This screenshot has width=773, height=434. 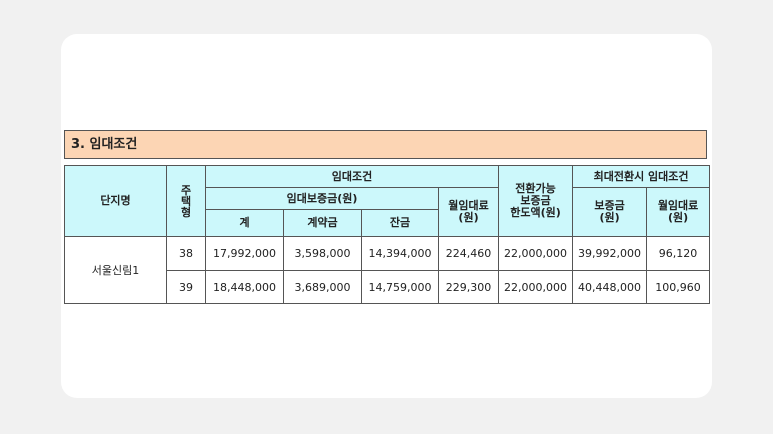 I want to click on max-monthly-rent-cell: 100,960, so click(x=678, y=287).